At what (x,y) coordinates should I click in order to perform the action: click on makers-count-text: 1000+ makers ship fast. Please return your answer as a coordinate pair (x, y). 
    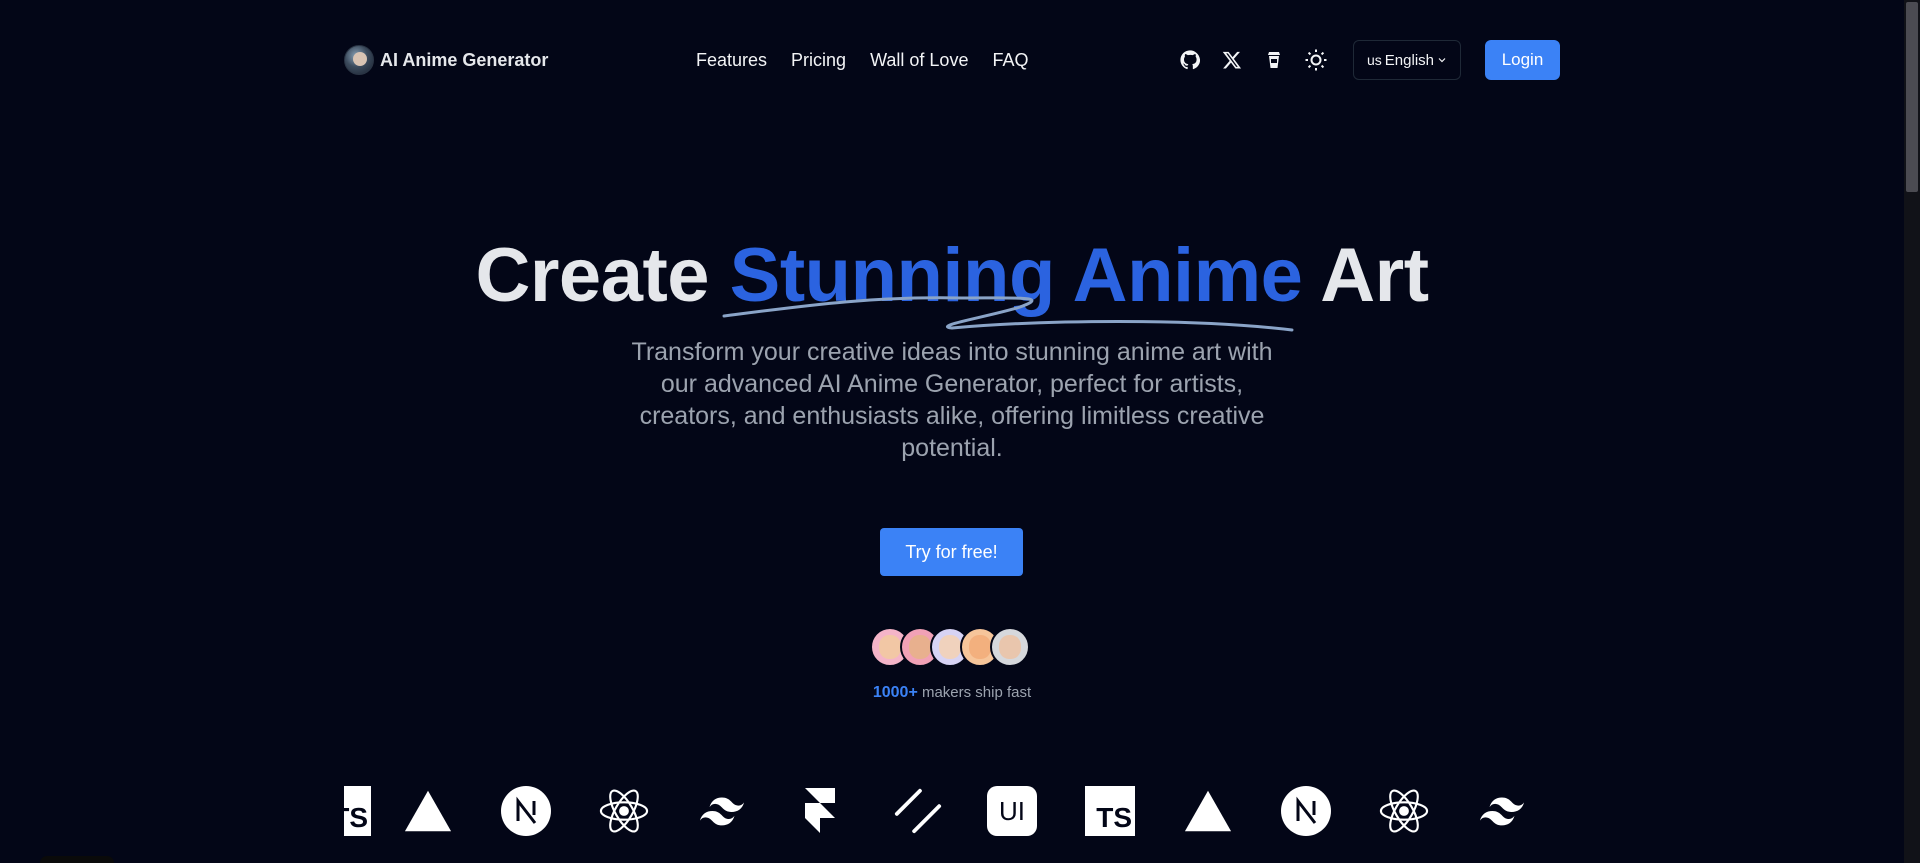
    Looking at the image, I should click on (952, 693).